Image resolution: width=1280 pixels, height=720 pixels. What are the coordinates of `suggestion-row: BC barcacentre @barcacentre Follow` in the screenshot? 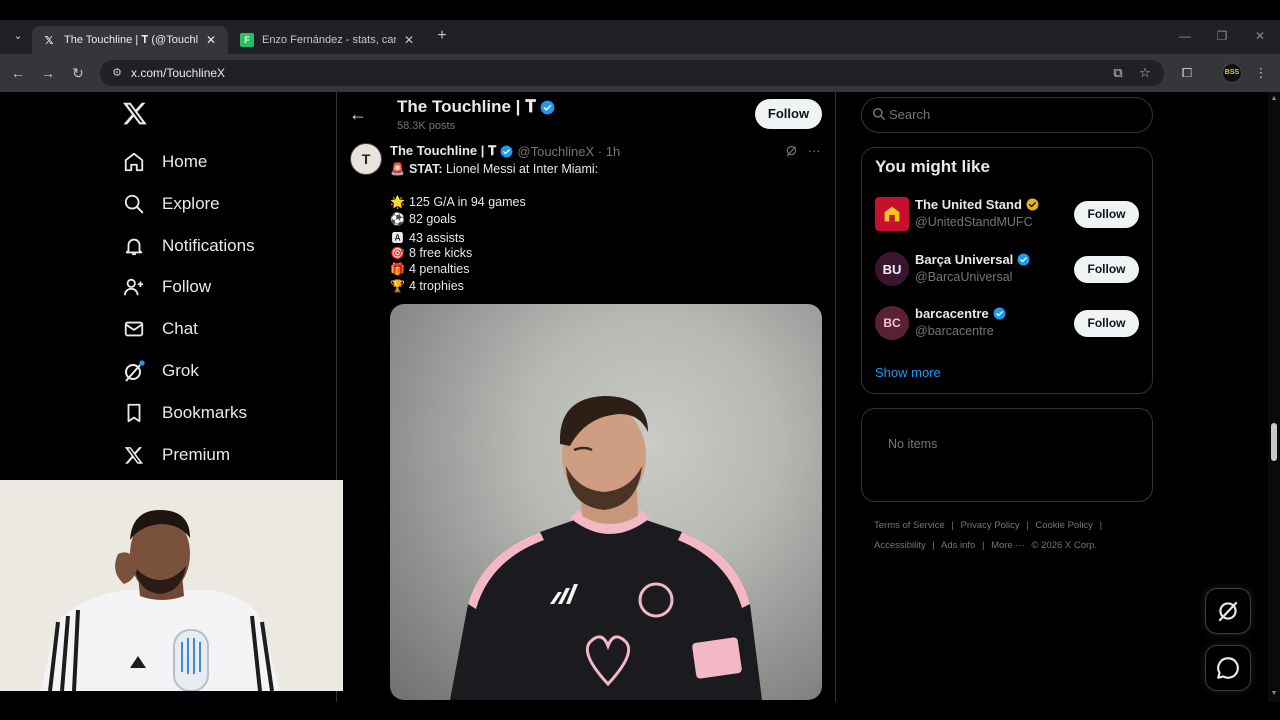 It's located at (1007, 324).